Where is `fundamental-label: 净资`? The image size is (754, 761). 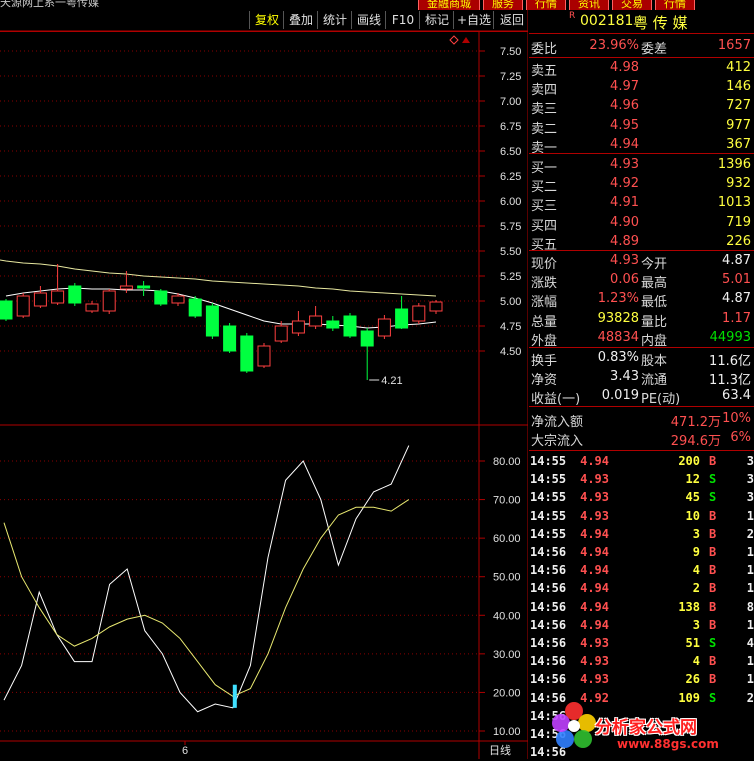 fundamental-label: 净资 is located at coordinates (544, 381).